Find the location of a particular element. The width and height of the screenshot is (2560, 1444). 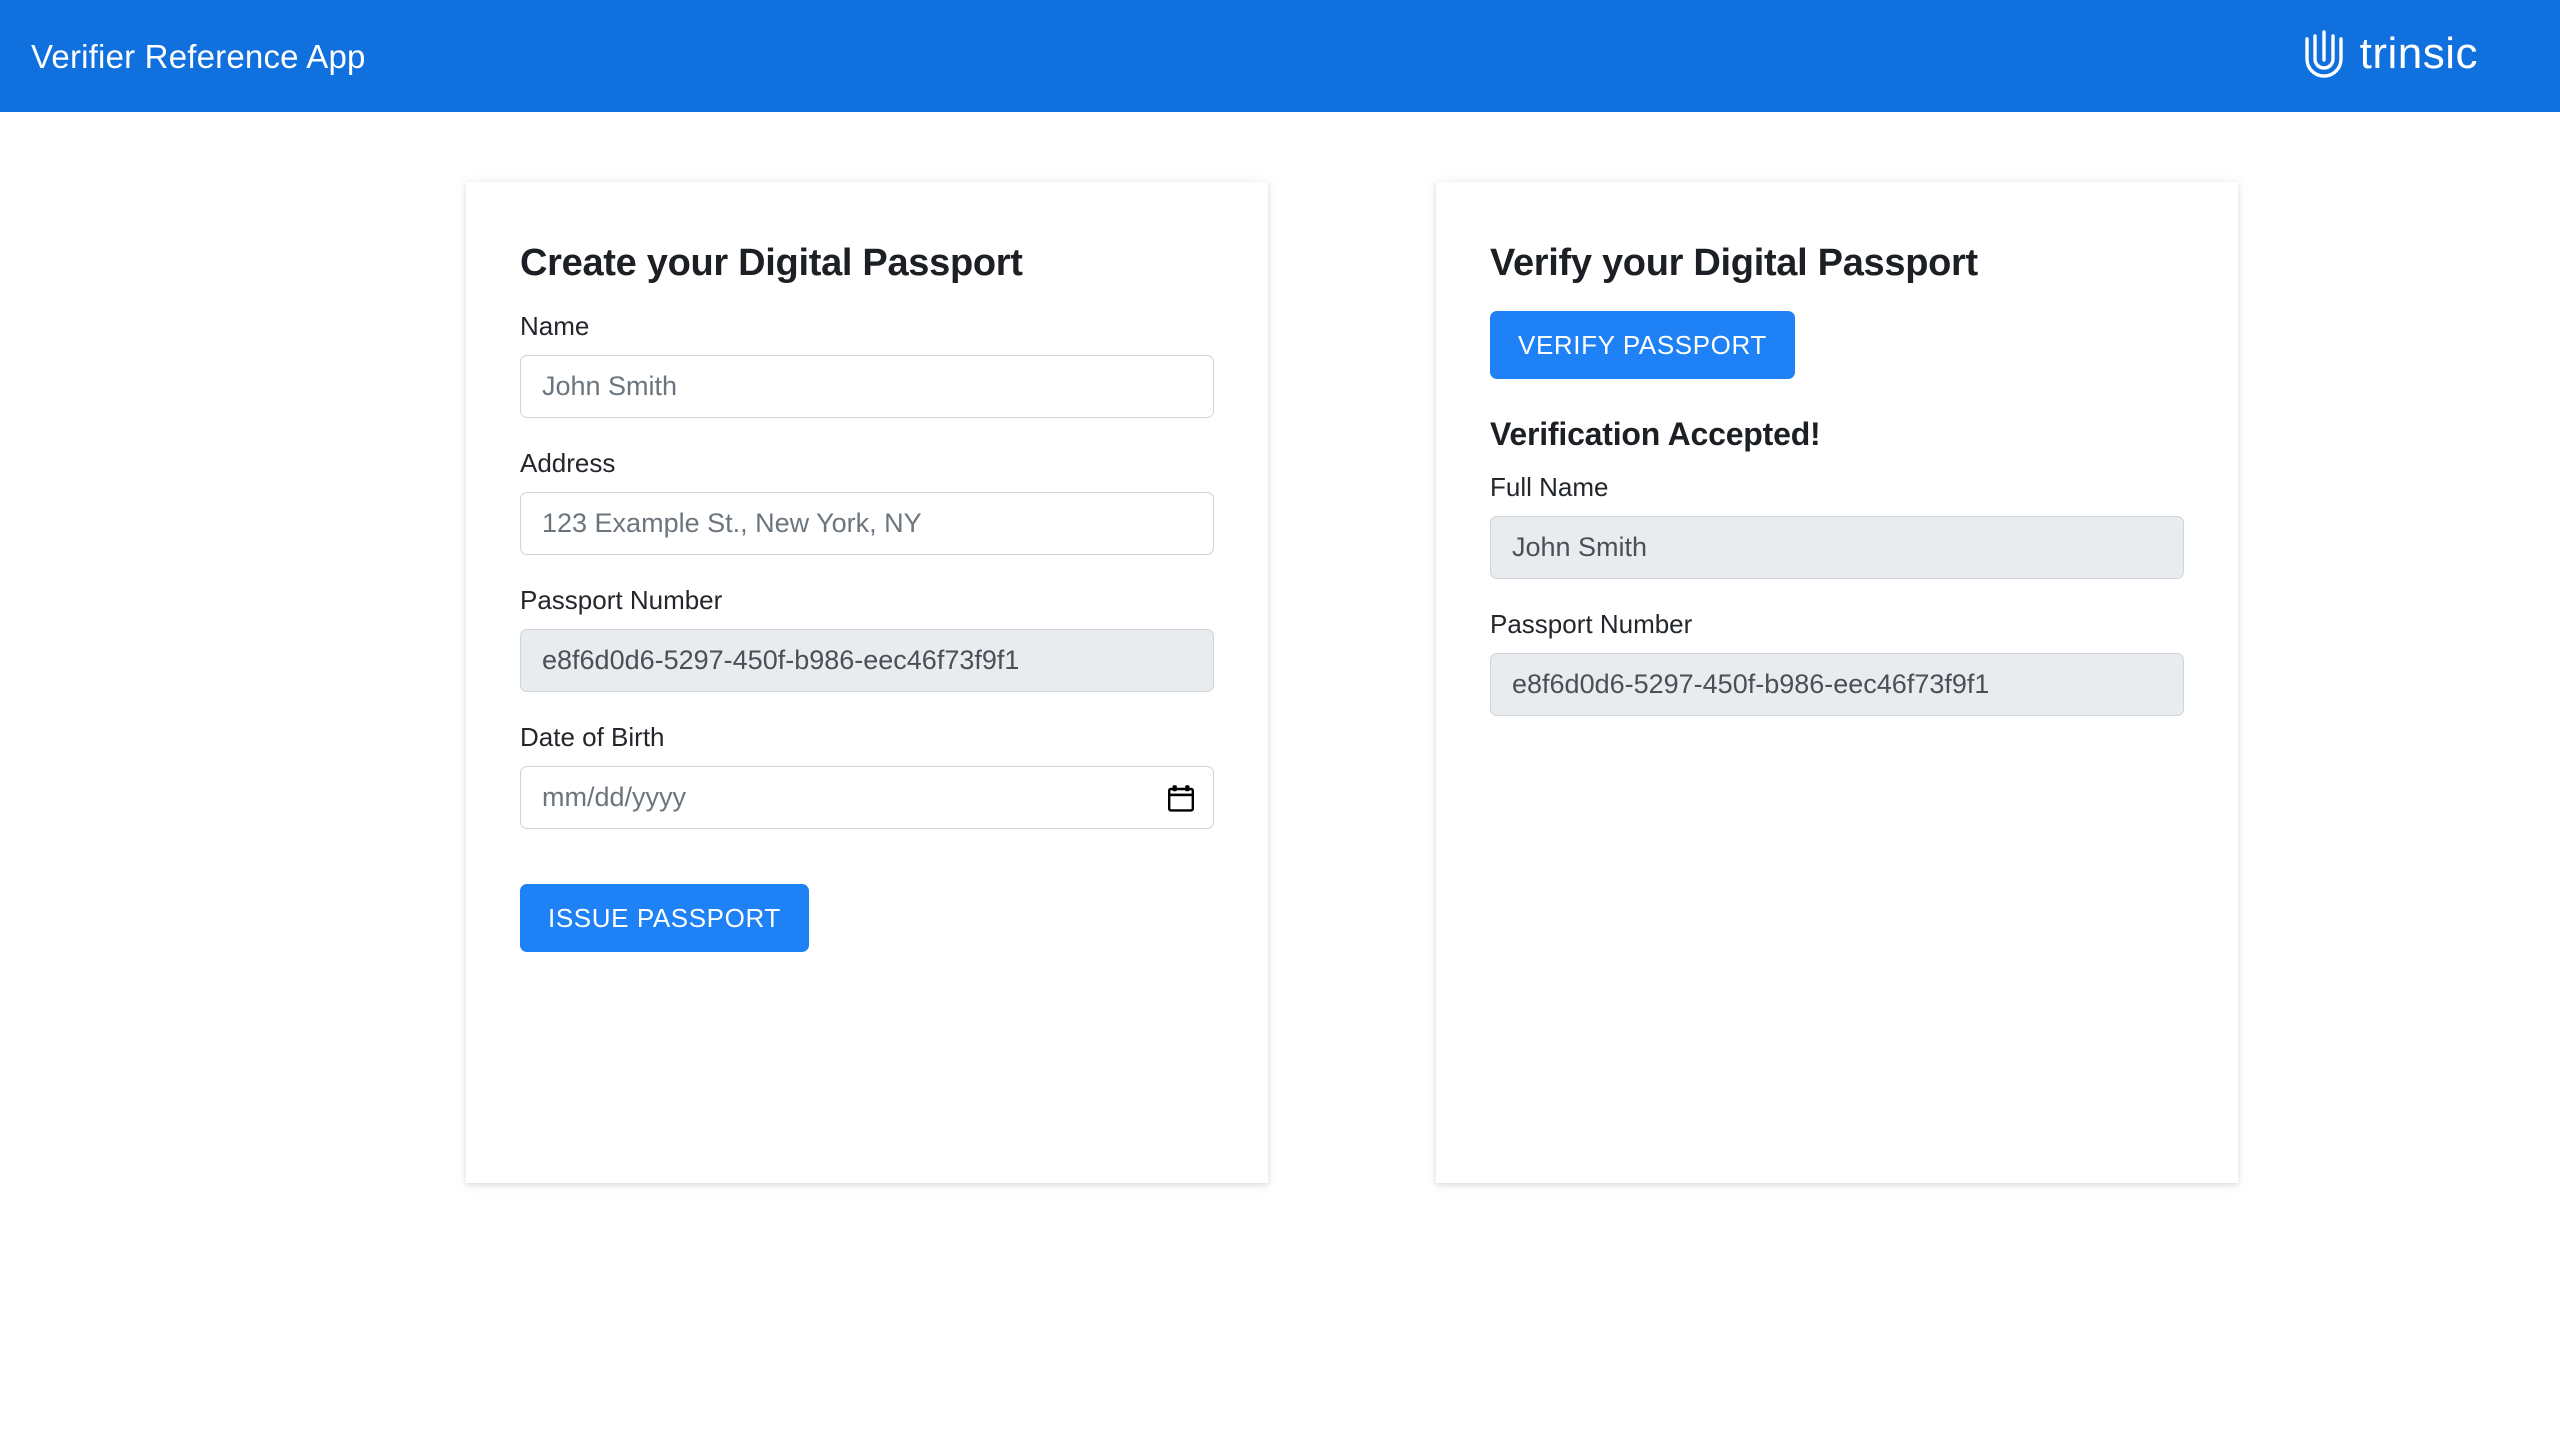

trinsic-hand-icon is located at coordinates (2325, 56).